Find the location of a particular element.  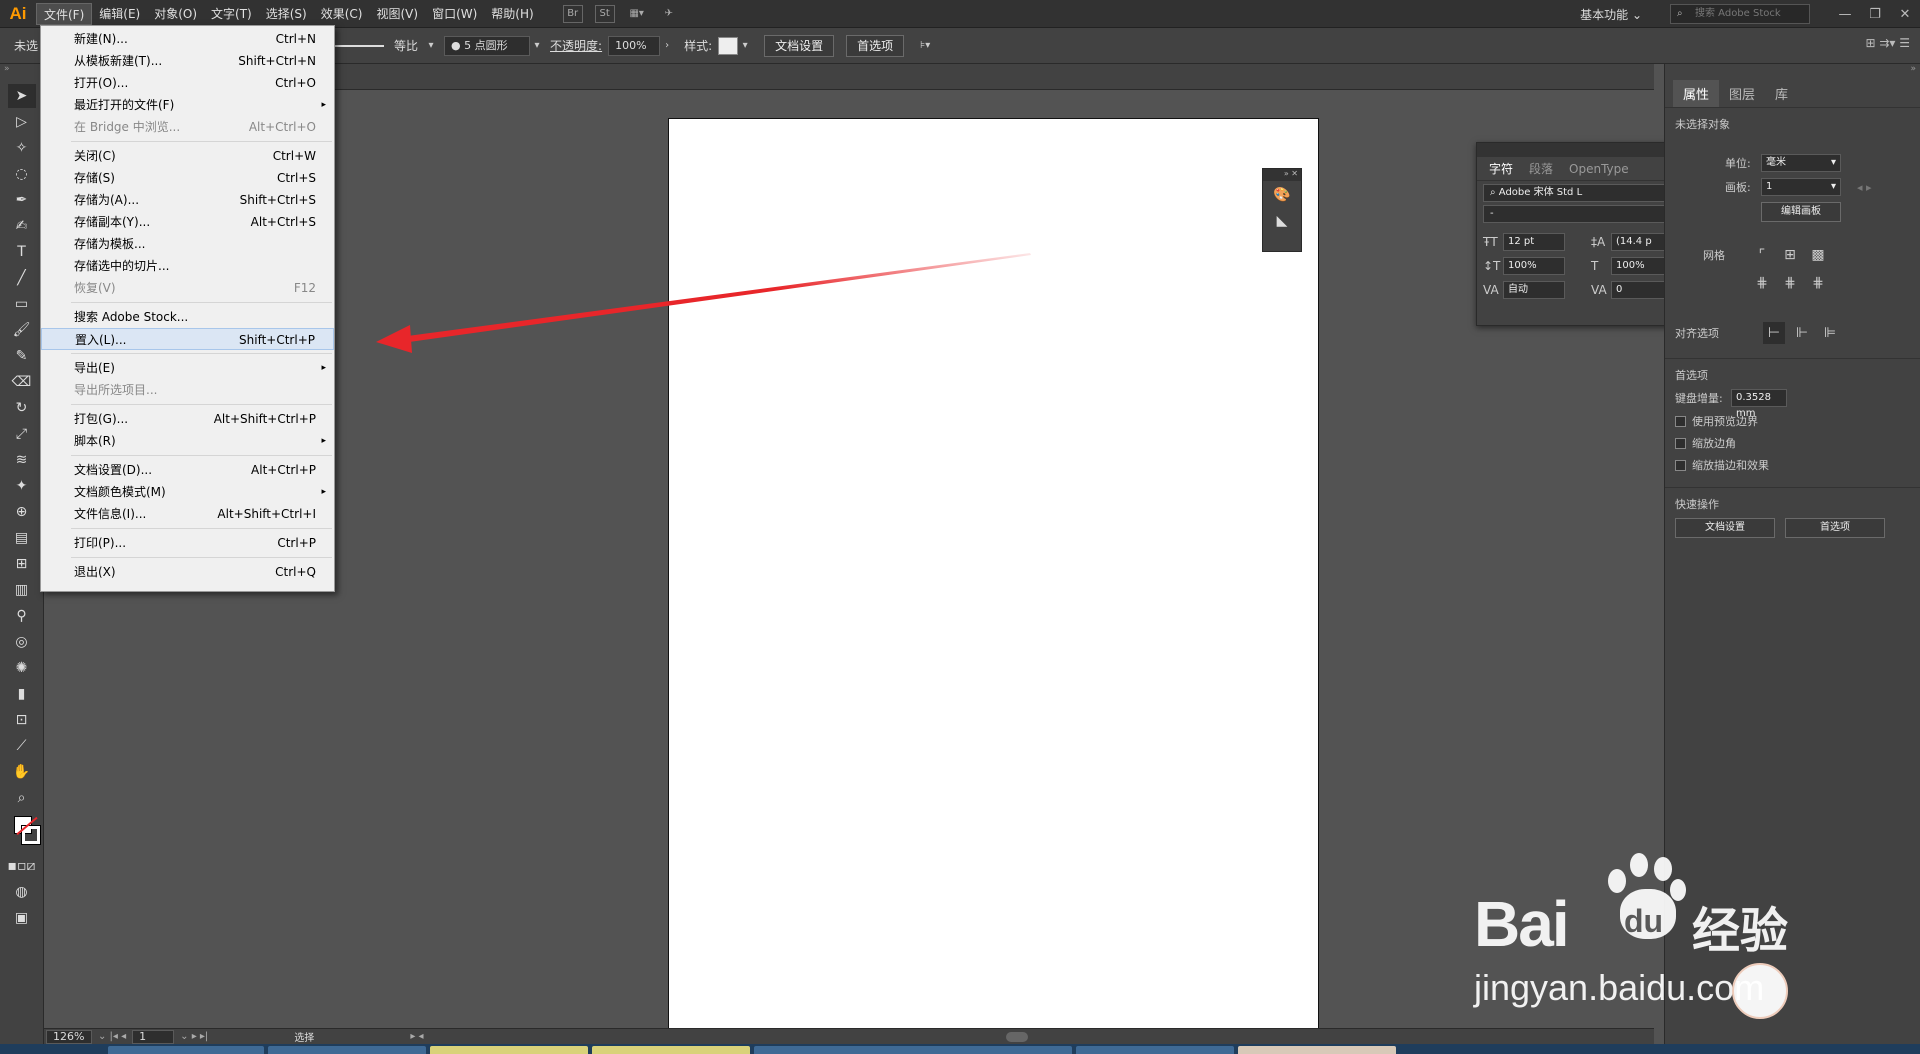

brush-definition-select: ● 5 点圆形 is located at coordinates (487, 45).